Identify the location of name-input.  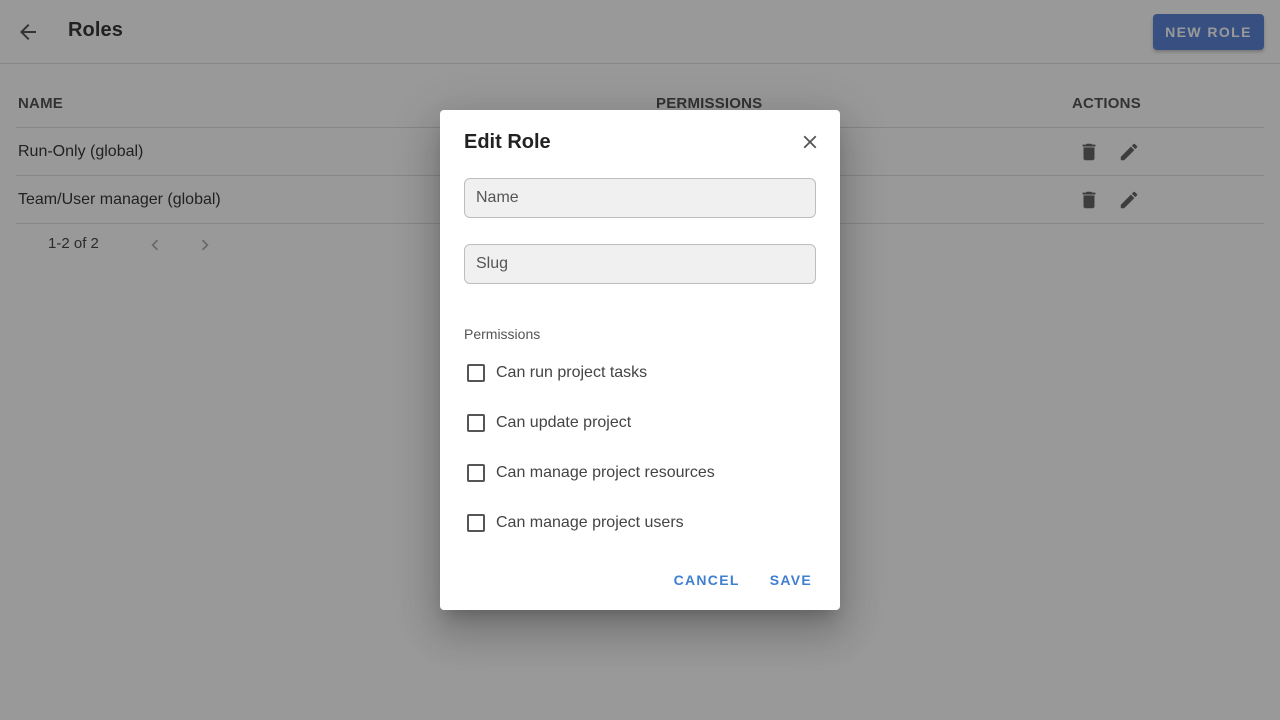
(640, 198).